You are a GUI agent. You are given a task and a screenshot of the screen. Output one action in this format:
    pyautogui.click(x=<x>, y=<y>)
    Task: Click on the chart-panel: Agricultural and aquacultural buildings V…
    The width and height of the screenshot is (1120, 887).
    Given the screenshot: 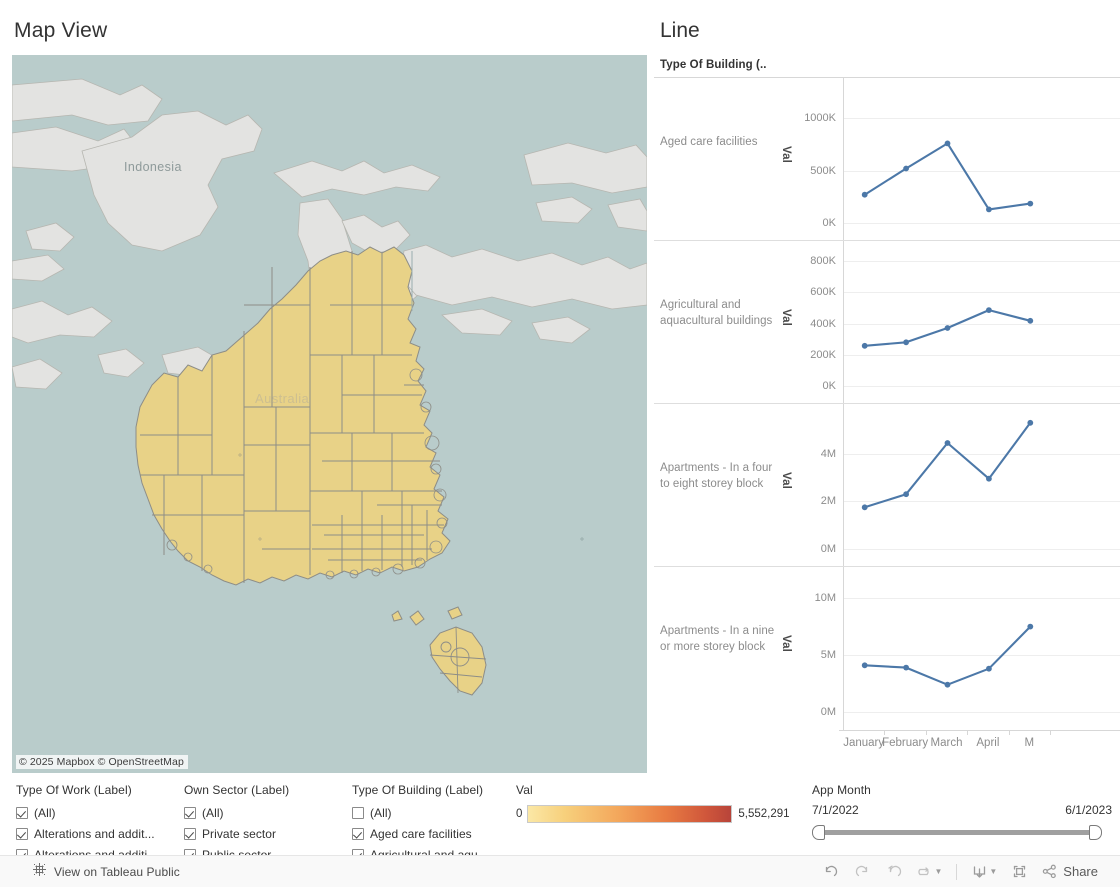 What is the action you would take?
    pyautogui.click(x=887, y=322)
    